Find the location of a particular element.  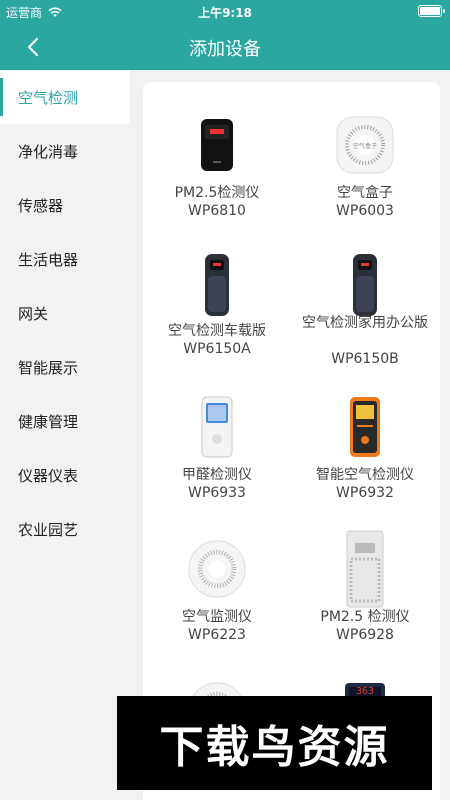

watermark-banner: 下载鸟资源 is located at coordinates (274, 743).